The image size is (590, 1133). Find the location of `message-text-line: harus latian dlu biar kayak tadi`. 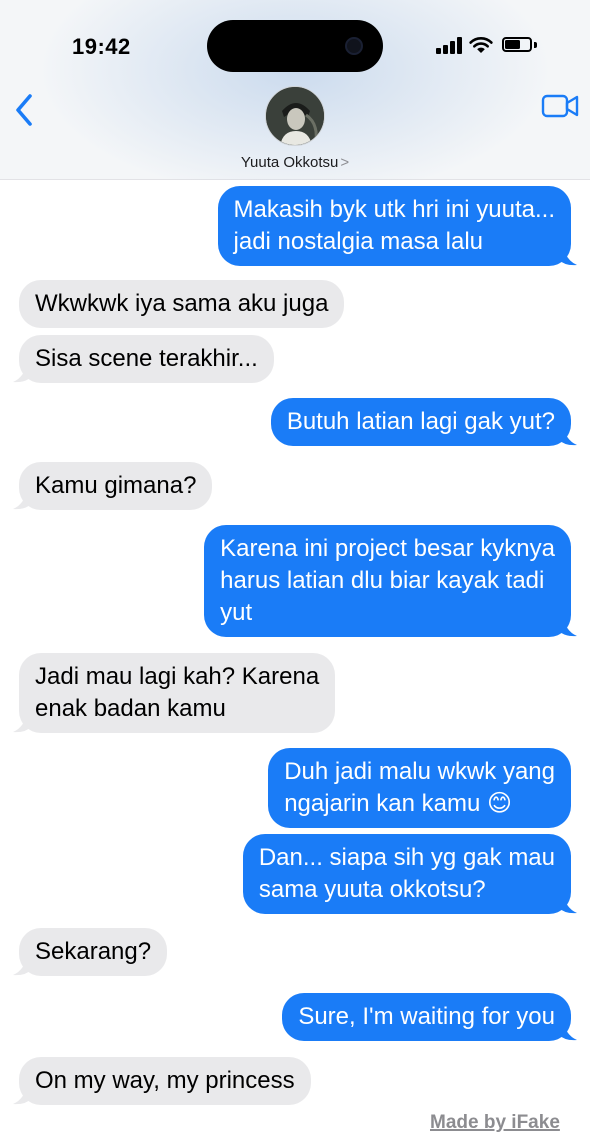

message-text-line: harus latian dlu biar kayak tadi is located at coordinates (382, 580).